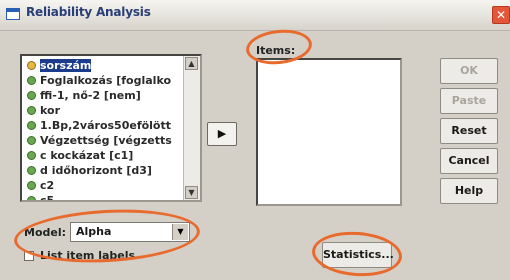 Image resolution: width=510 pixels, height=280 pixels. Describe the element at coordinates (104, 185) in the screenshot. I see `variable-list-item: c2` at that location.